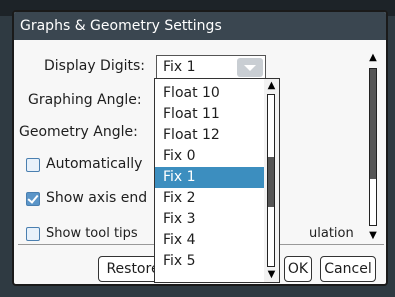  What do you see at coordinates (209, 240) in the screenshot?
I see `dropdown-item: Fix 4` at bounding box center [209, 240].